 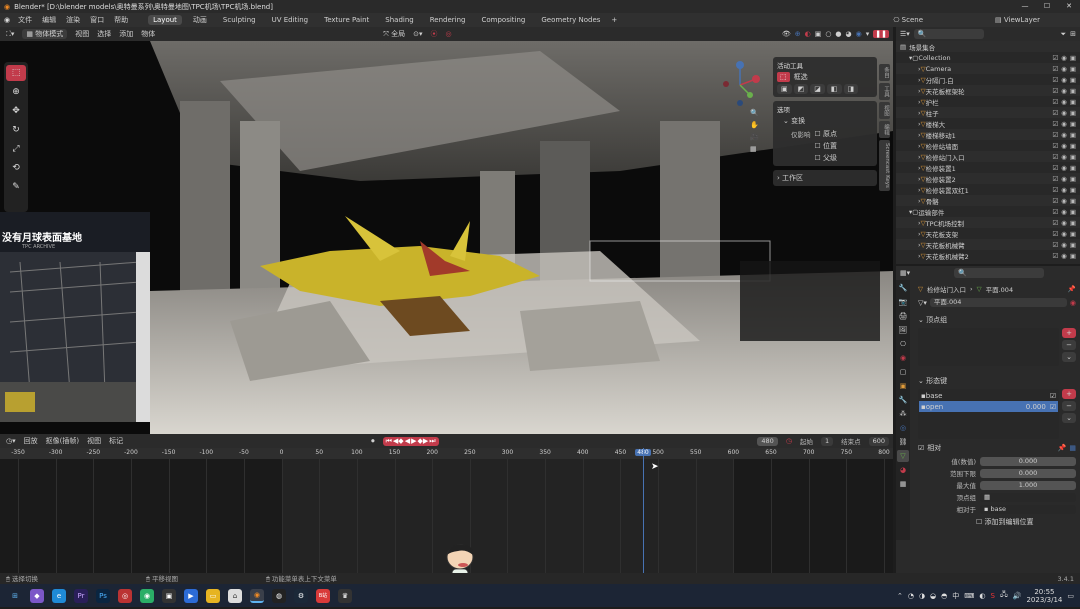 What do you see at coordinates (116, 441) in the screenshot?
I see `menu-marker: 标记` at bounding box center [116, 441].